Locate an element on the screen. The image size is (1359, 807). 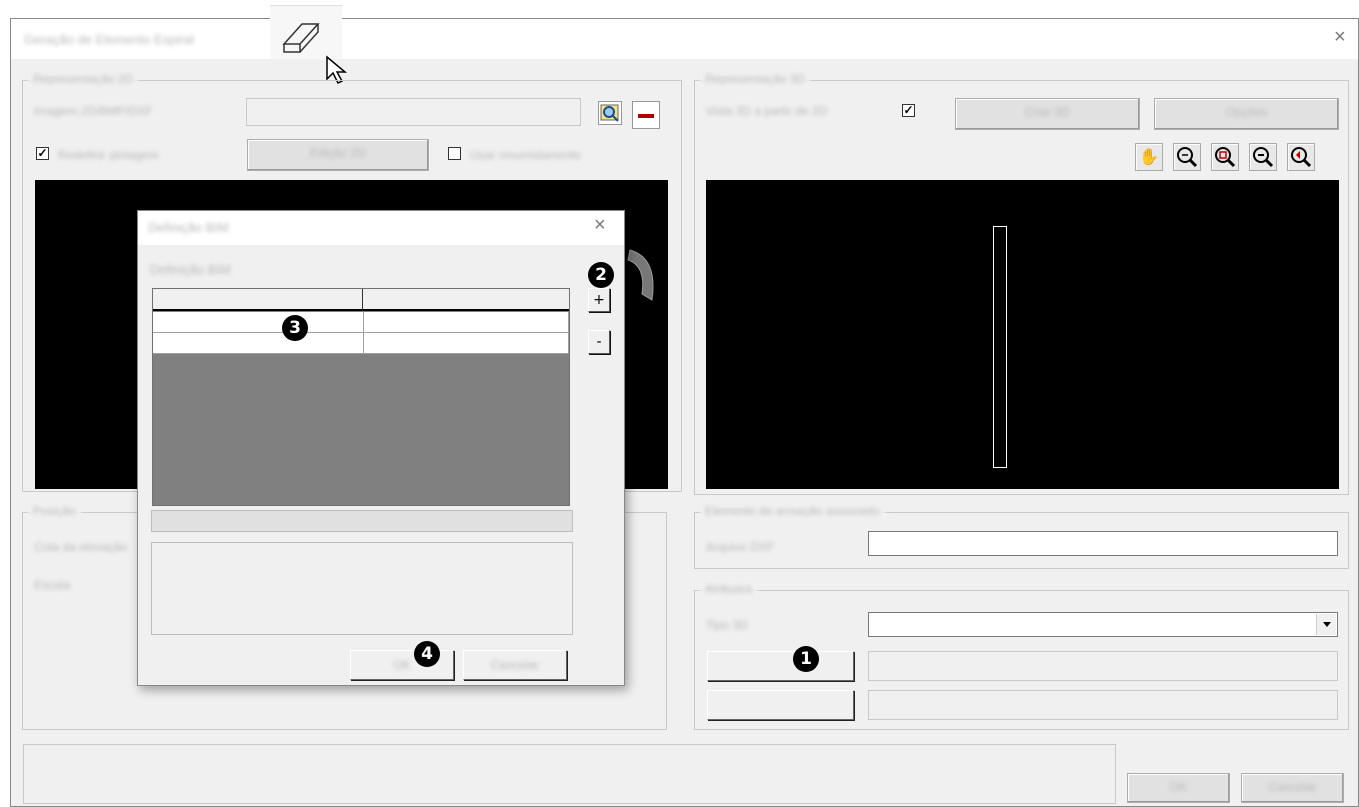
scale-label: Escala is located at coordinates (52, 585).